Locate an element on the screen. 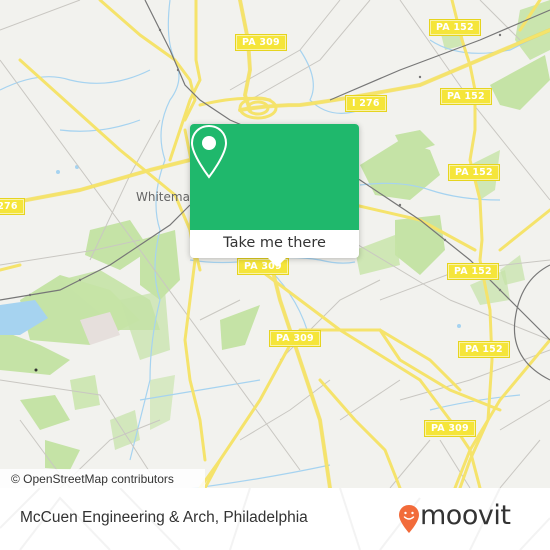 The width and height of the screenshot is (550, 550). take-me-there-button: Take me there is located at coordinates (274, 244).